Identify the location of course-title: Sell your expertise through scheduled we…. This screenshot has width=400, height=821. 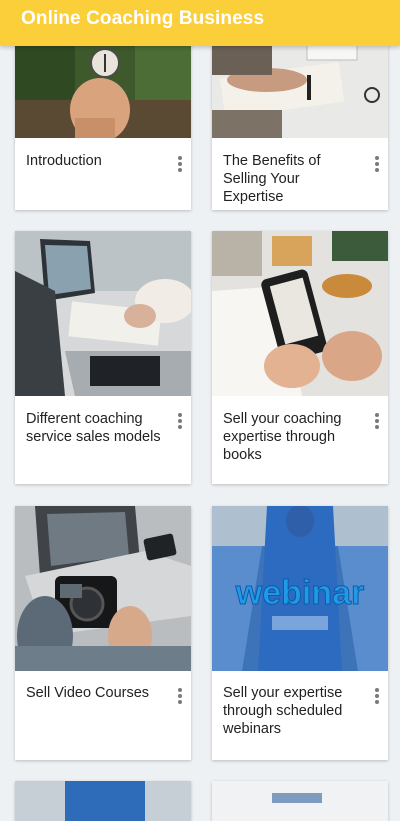
(283, 711).